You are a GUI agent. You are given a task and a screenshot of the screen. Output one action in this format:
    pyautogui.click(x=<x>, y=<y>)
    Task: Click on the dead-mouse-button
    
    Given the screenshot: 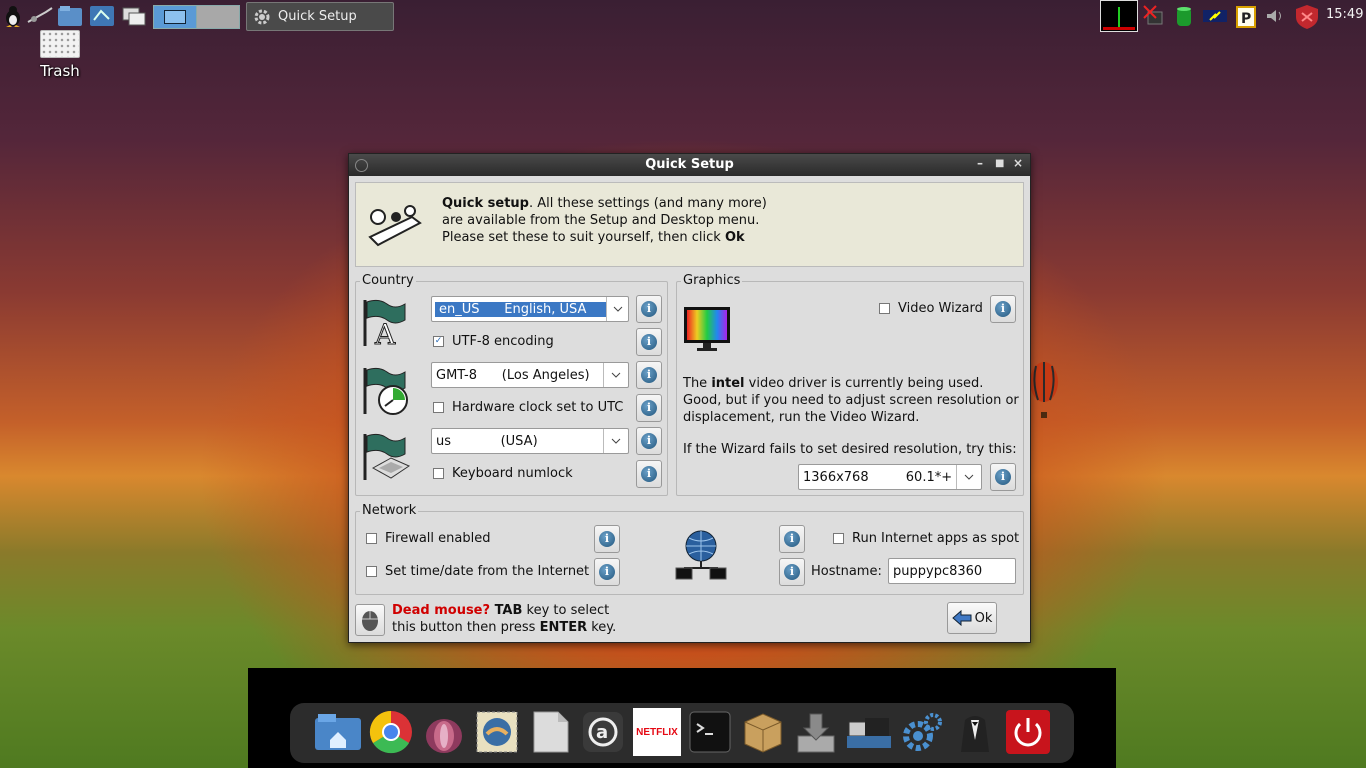 What is the action you would take?
    pyautogui.click(x=370, y=620)
    